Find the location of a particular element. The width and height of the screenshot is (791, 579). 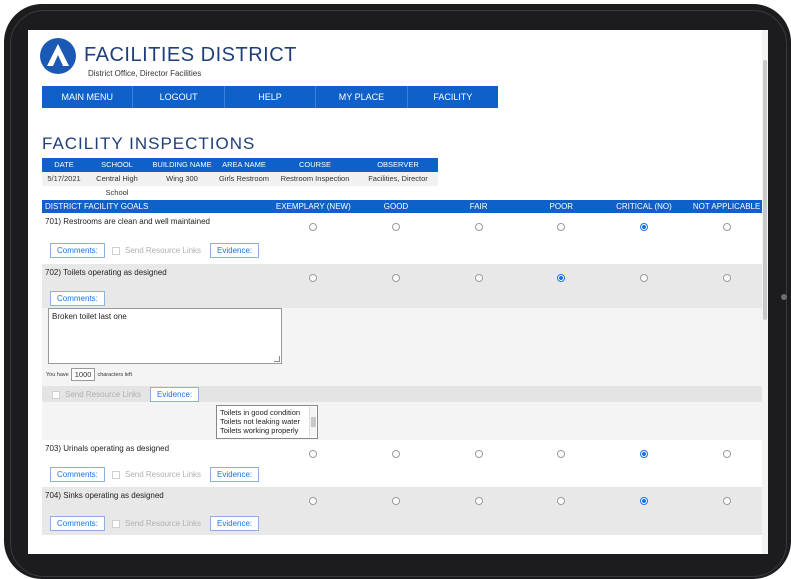

menu-facility: FACILITY is located at coordinates (453, 97).